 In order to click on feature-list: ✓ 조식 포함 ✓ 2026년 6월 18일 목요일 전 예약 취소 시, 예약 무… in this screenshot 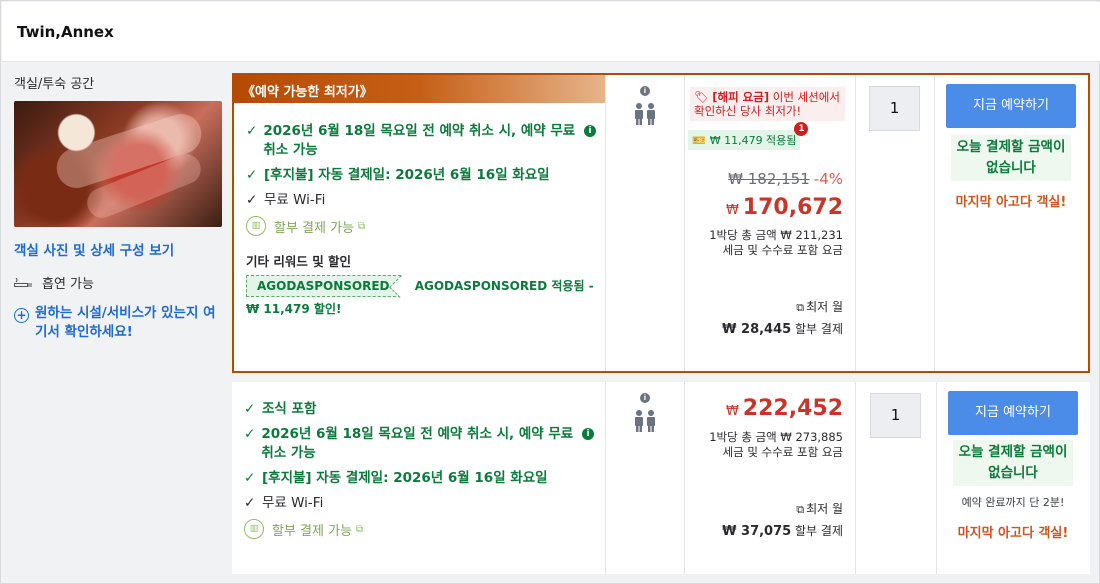, I will do `click(419, 469)`.